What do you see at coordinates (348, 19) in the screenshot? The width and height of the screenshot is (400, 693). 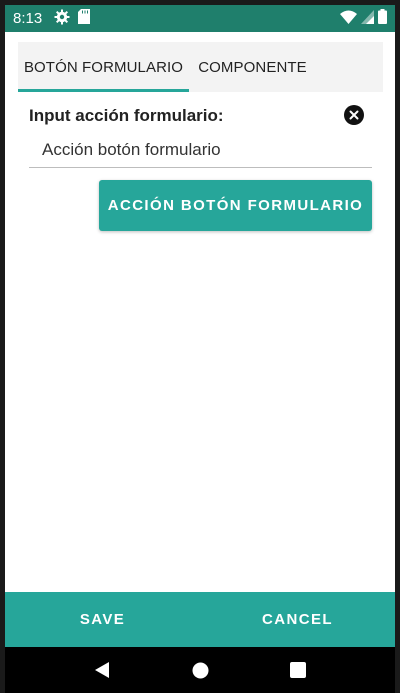 I see `wifi-icon` at bounding box center [348, 19].